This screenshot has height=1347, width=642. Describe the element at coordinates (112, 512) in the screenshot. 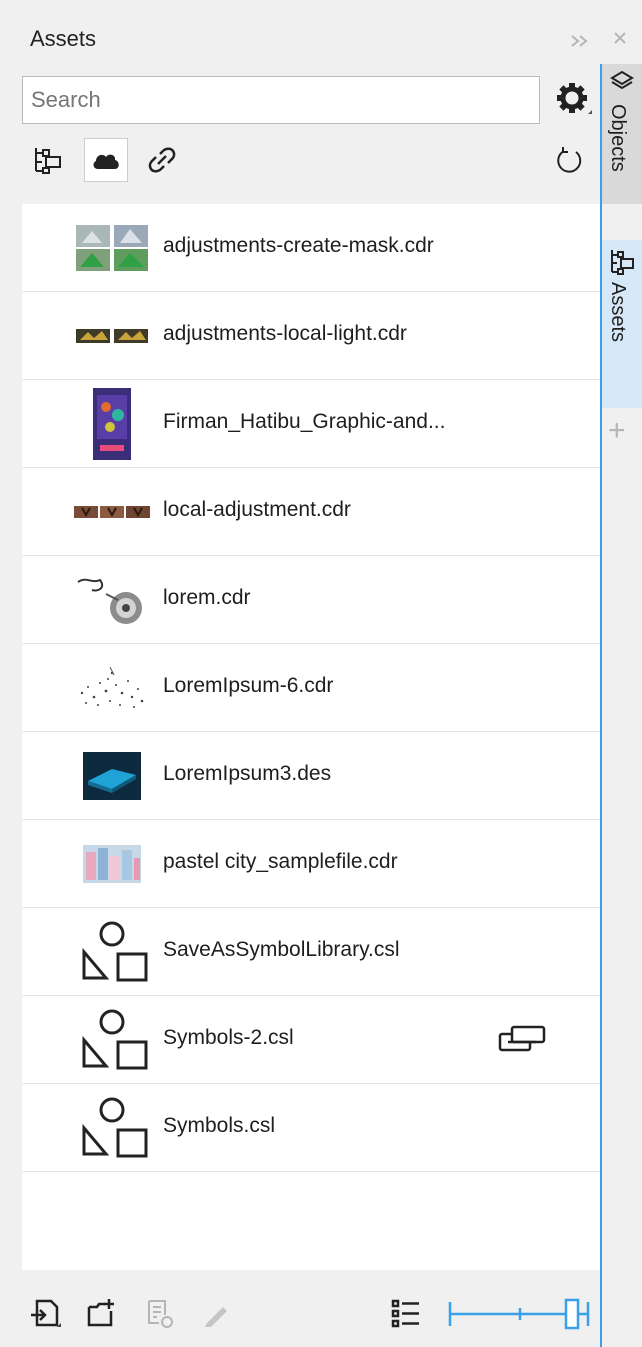

I see `image-strip-thumbnail` at that location.